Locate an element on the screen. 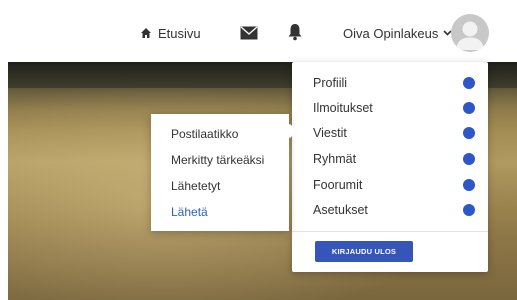  home-link: Etusivu is located at coordinates (170, 33).